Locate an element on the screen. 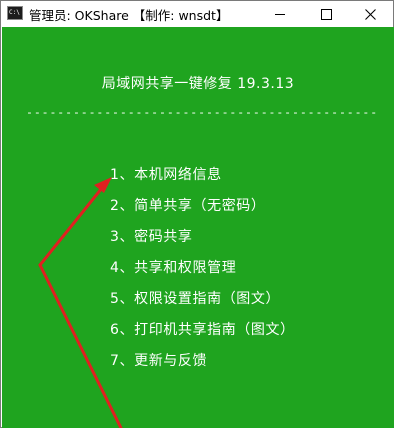 Image resolution: width=394 pixels, height=428 pixels. red-arrow-icon is located at coordinates (80, 302).